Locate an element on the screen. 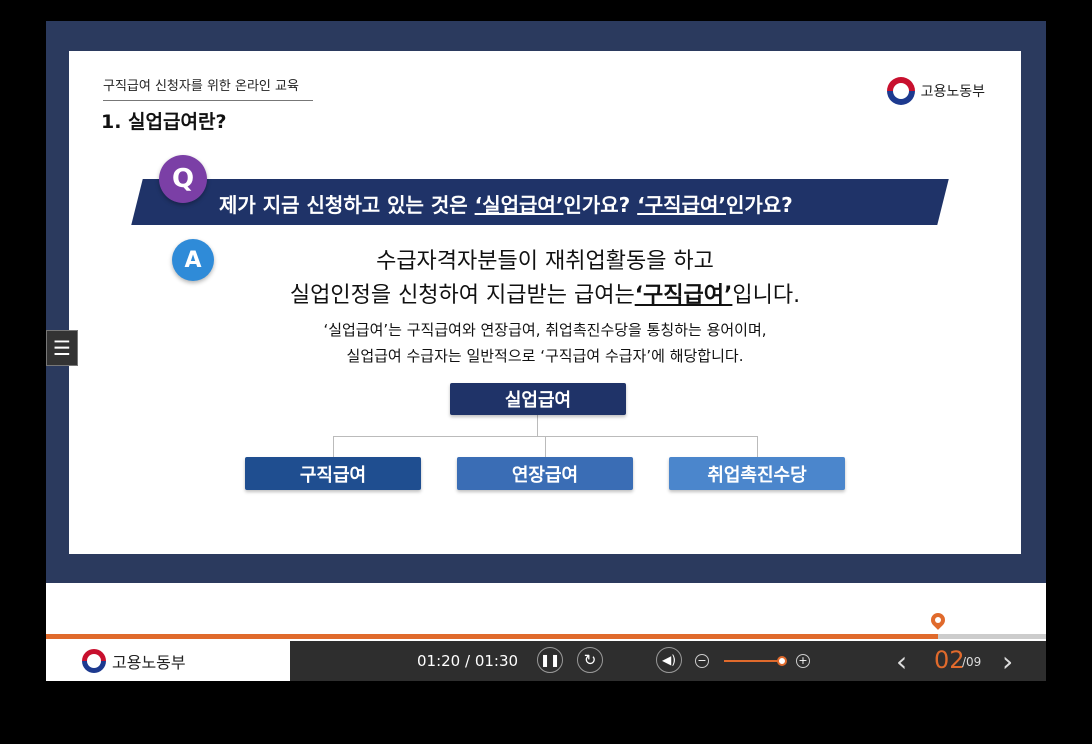 This screenshot has width=1092, height=744. minus-icon: − is located at coordinates (702, 660).